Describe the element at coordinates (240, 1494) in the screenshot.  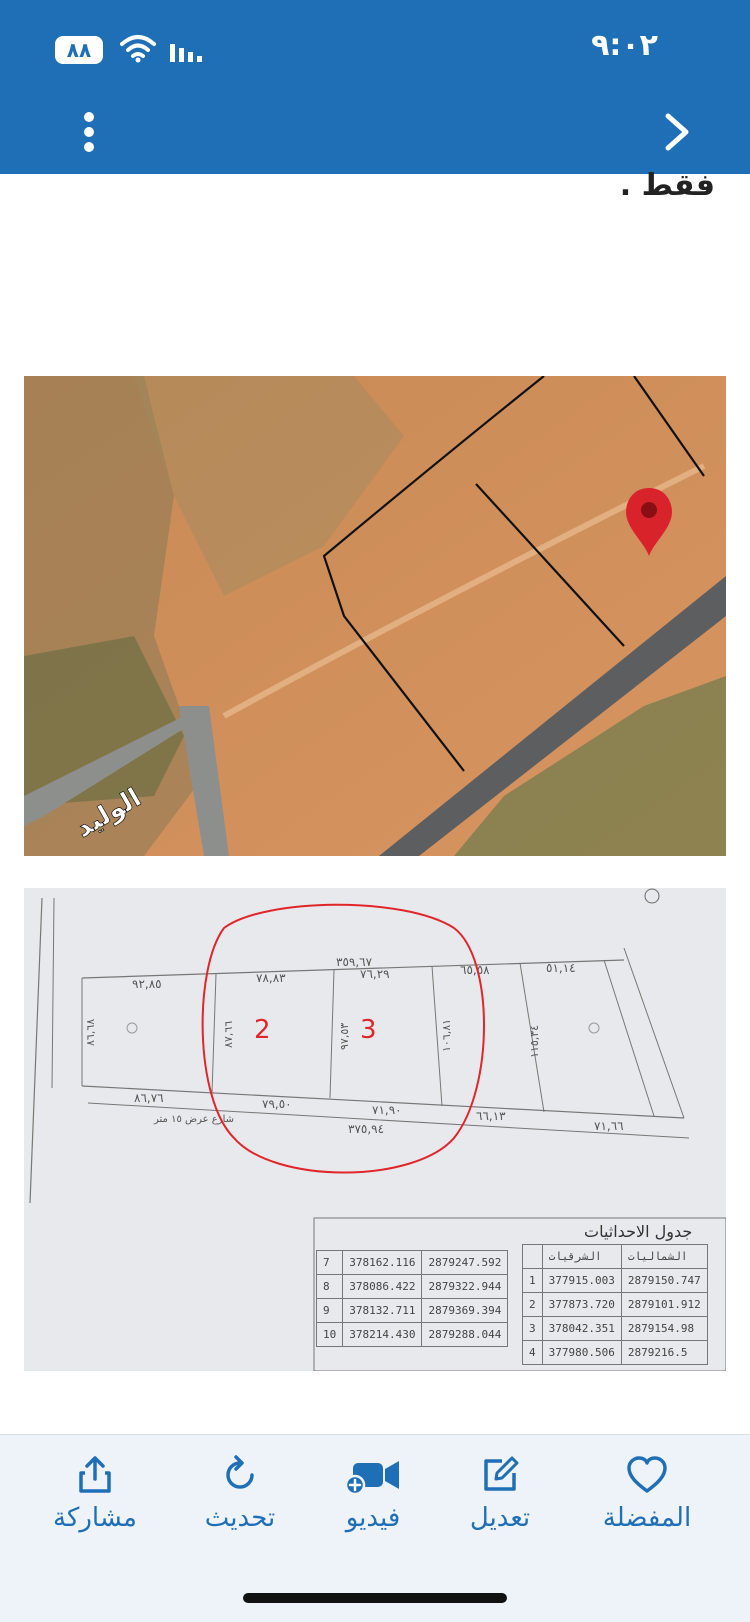
I see `refresh-button: تحديث` at that location.